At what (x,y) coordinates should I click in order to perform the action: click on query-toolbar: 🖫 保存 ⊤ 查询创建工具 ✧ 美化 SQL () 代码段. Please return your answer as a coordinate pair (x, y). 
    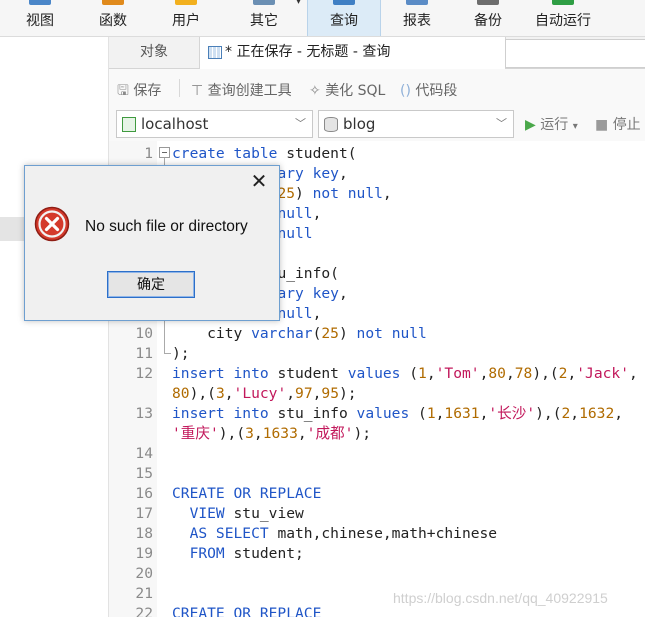
    Looking at the image, I should click on (377, 88).